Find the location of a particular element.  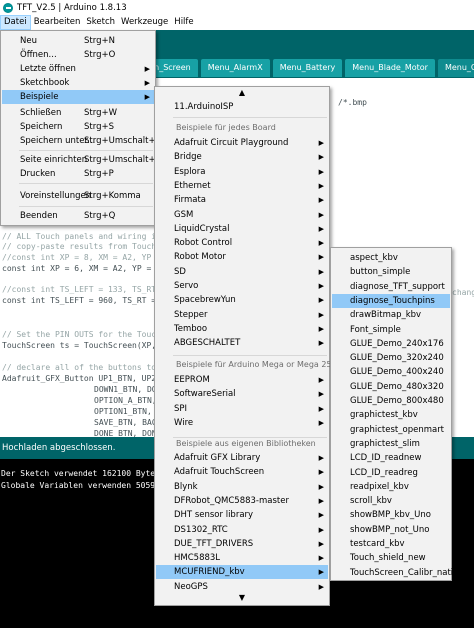

menu-item-label: Letzte öffnen is located at coordinates (48, 69).